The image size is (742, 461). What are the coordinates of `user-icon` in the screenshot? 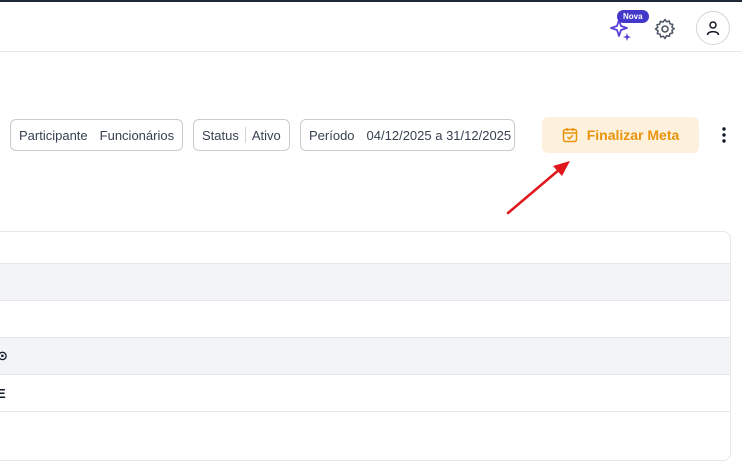 It's located at (713, 28).